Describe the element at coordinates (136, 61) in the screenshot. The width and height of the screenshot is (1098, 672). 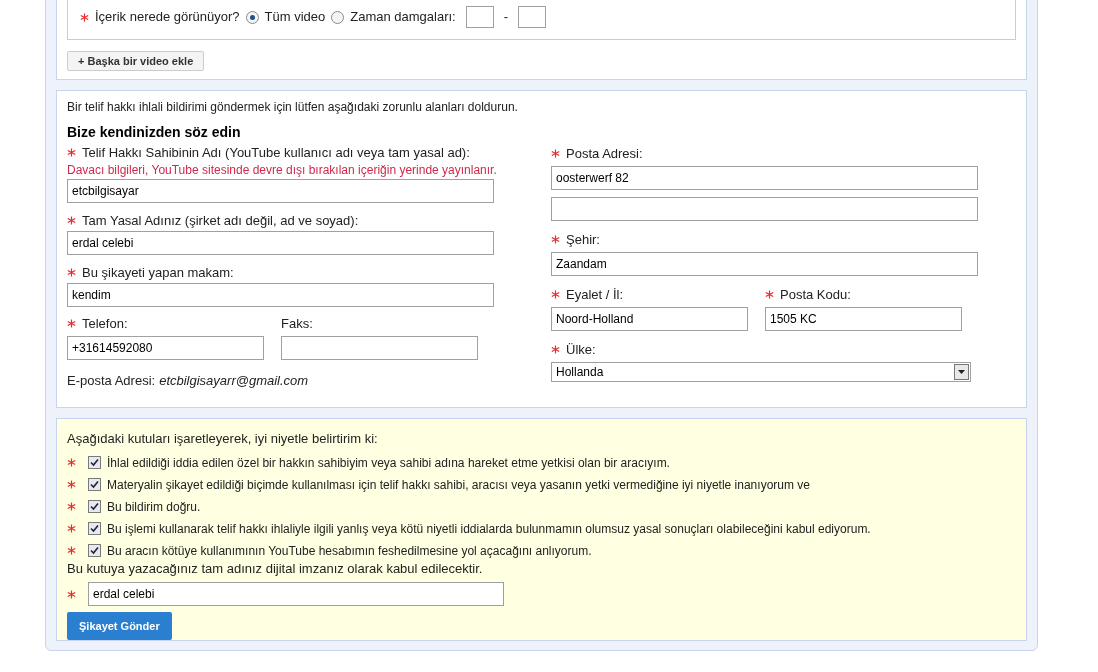
I see `add-video-button: + Başka bir video ekle` at that location.